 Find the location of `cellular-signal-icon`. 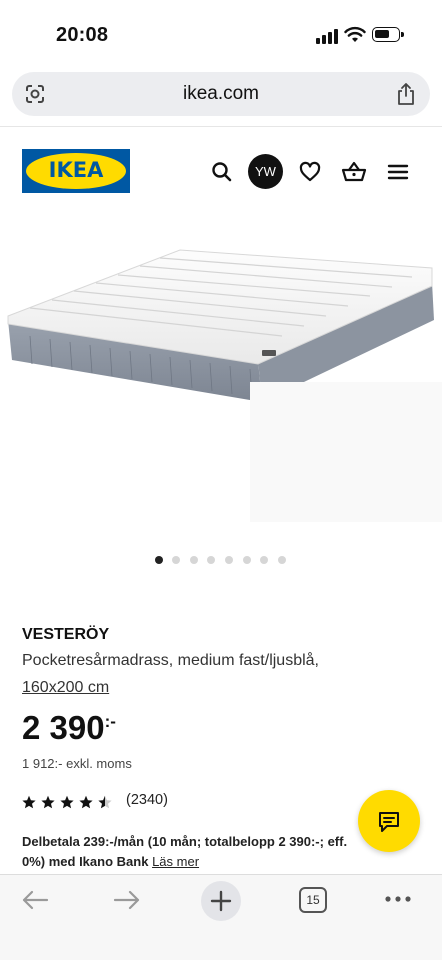

cellular-signal-icon is located at coordinates (327, 36).